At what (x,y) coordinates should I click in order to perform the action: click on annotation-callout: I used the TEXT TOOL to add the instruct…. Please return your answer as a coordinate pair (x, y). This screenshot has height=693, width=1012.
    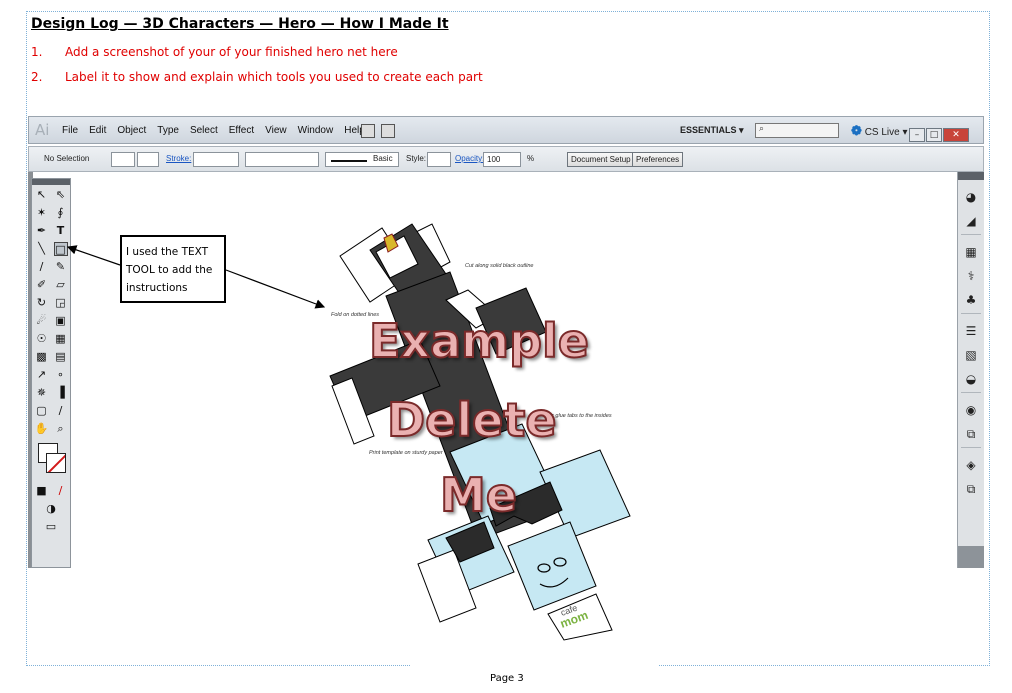
    Looking at the image, I should click on (173, 269).